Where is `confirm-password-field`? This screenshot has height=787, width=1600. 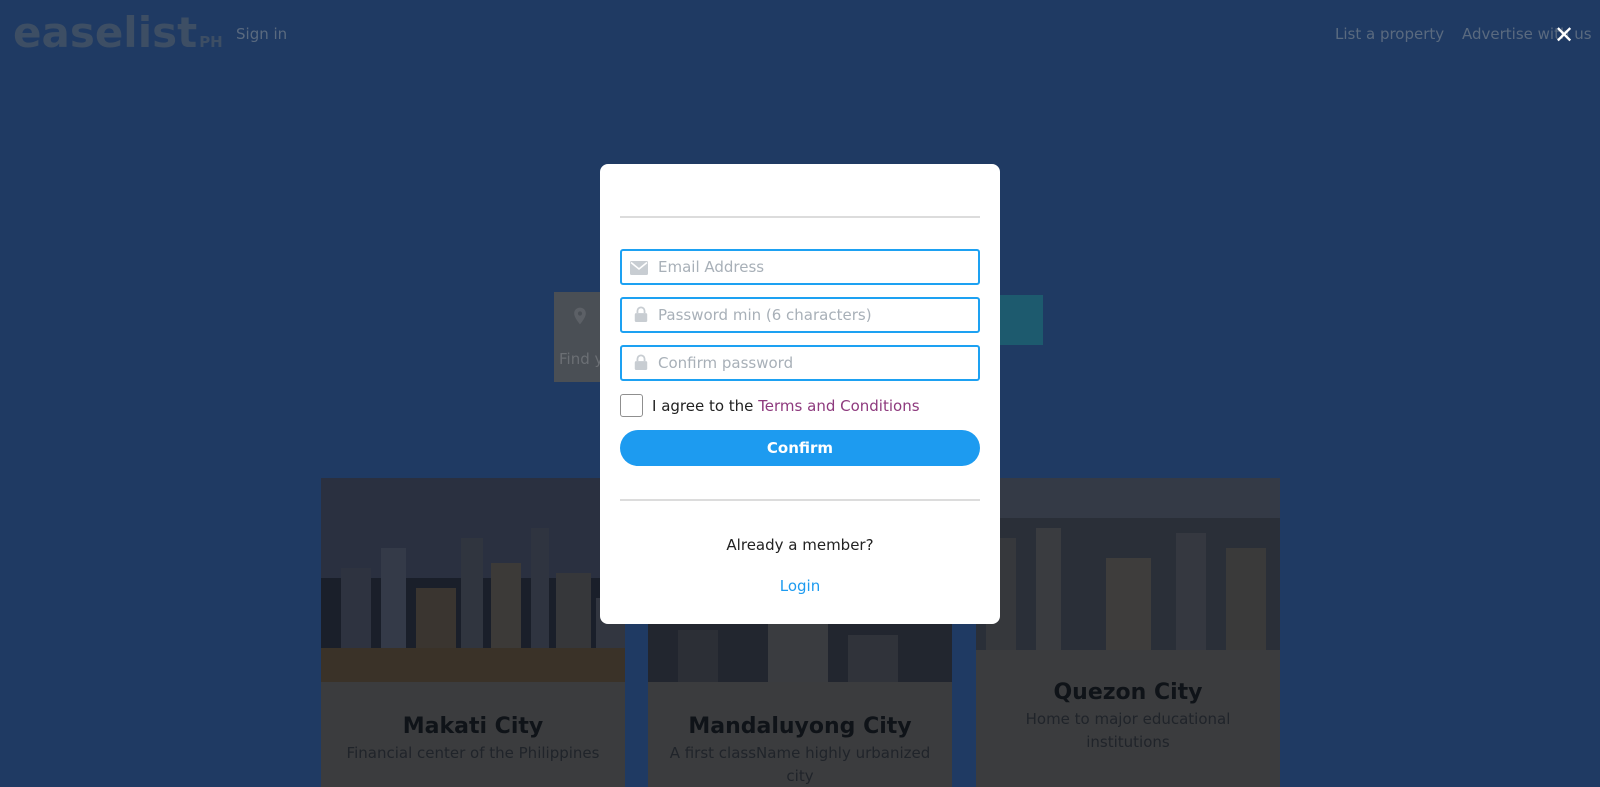 confirm-password-field is located at coordinates (800, 363).